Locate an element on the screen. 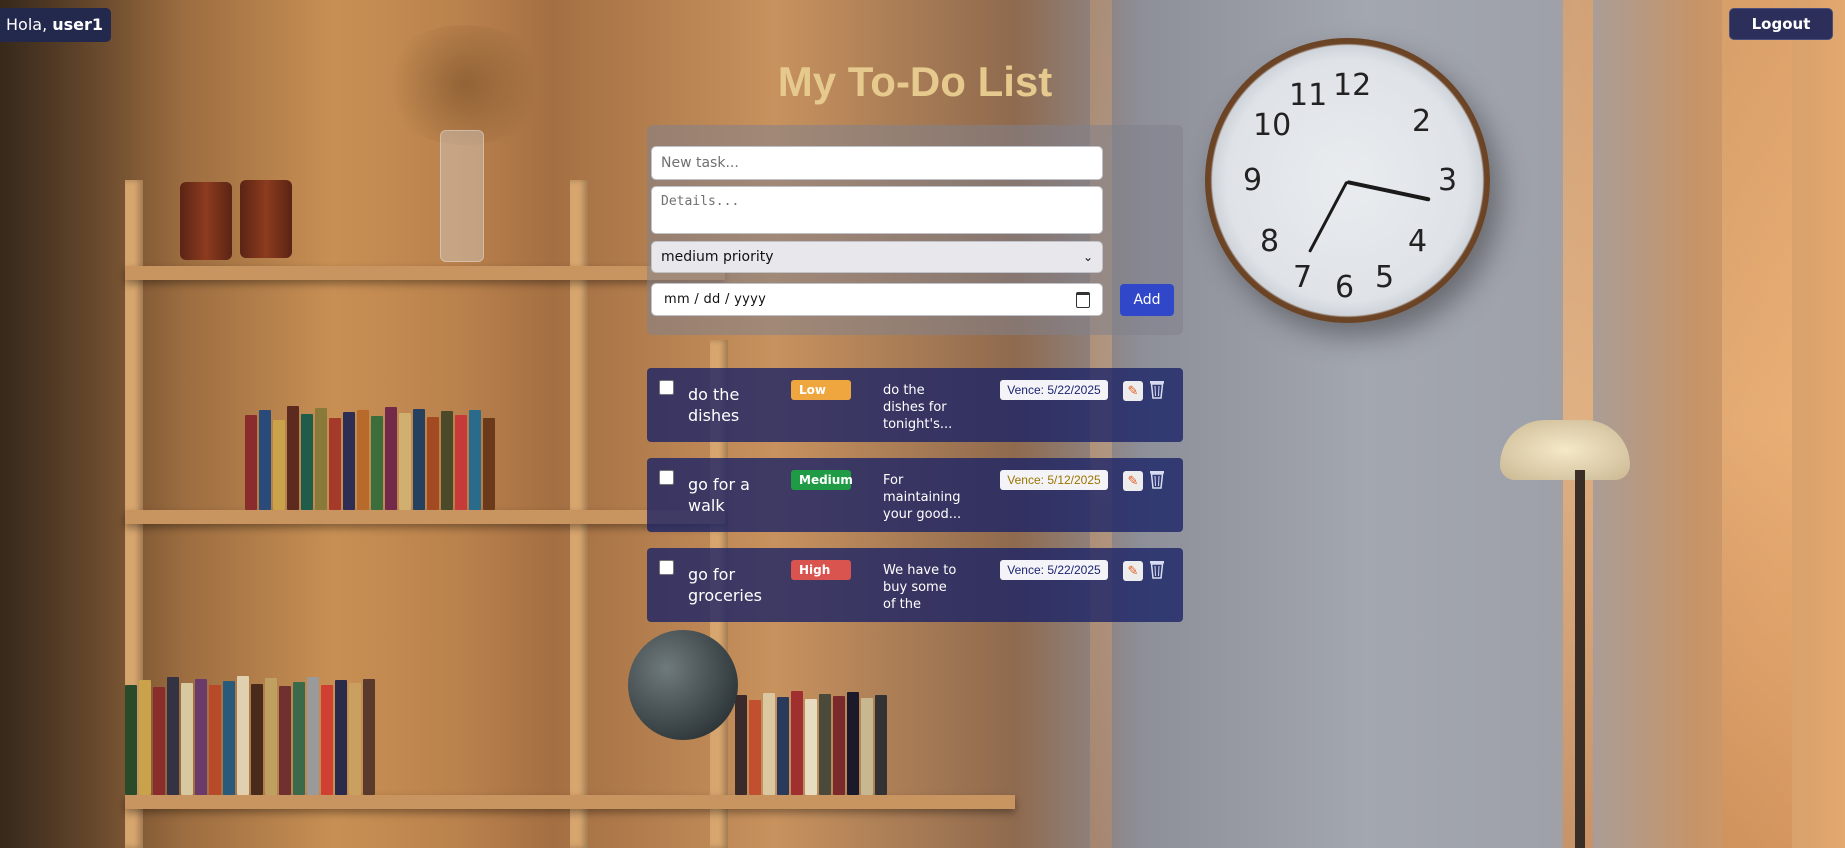  priority-selected-value: medium priority is located at coordinates (717, 257).